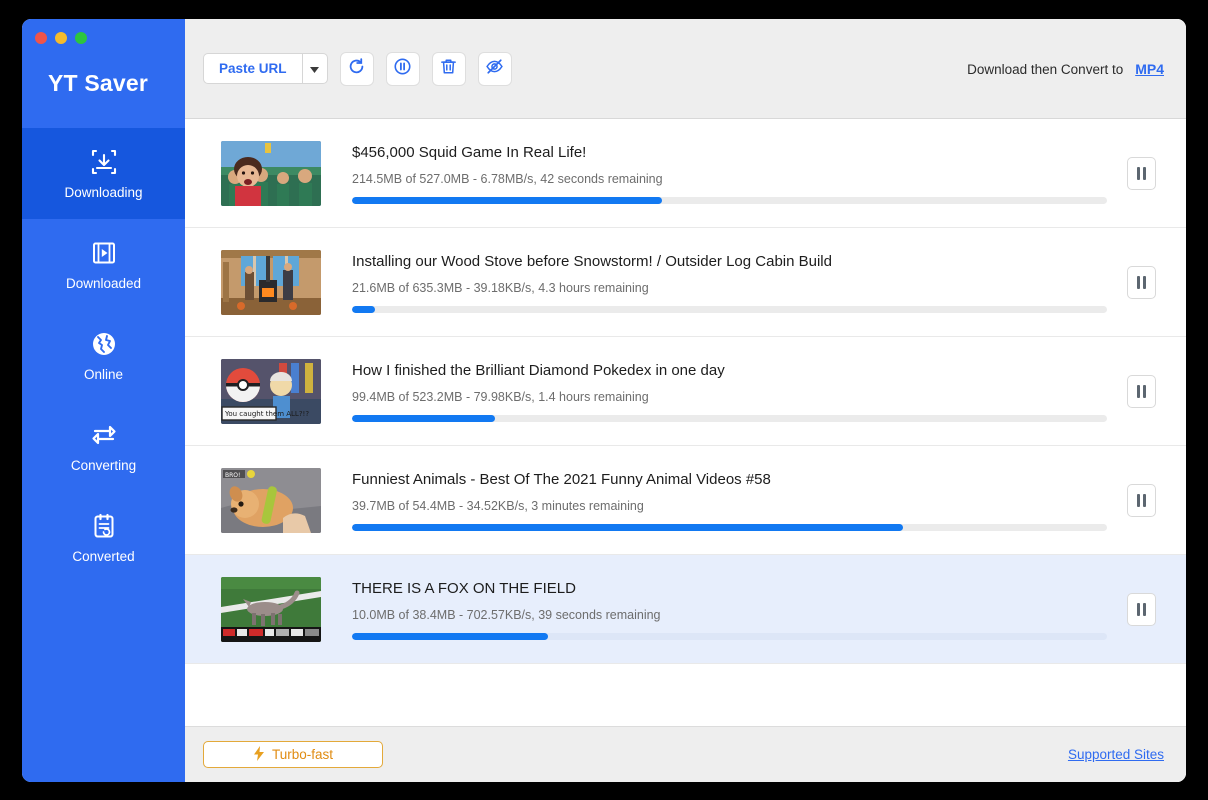 The image size is (1208, 800). I want to click on convert-loop-icon, so click(104, 435).